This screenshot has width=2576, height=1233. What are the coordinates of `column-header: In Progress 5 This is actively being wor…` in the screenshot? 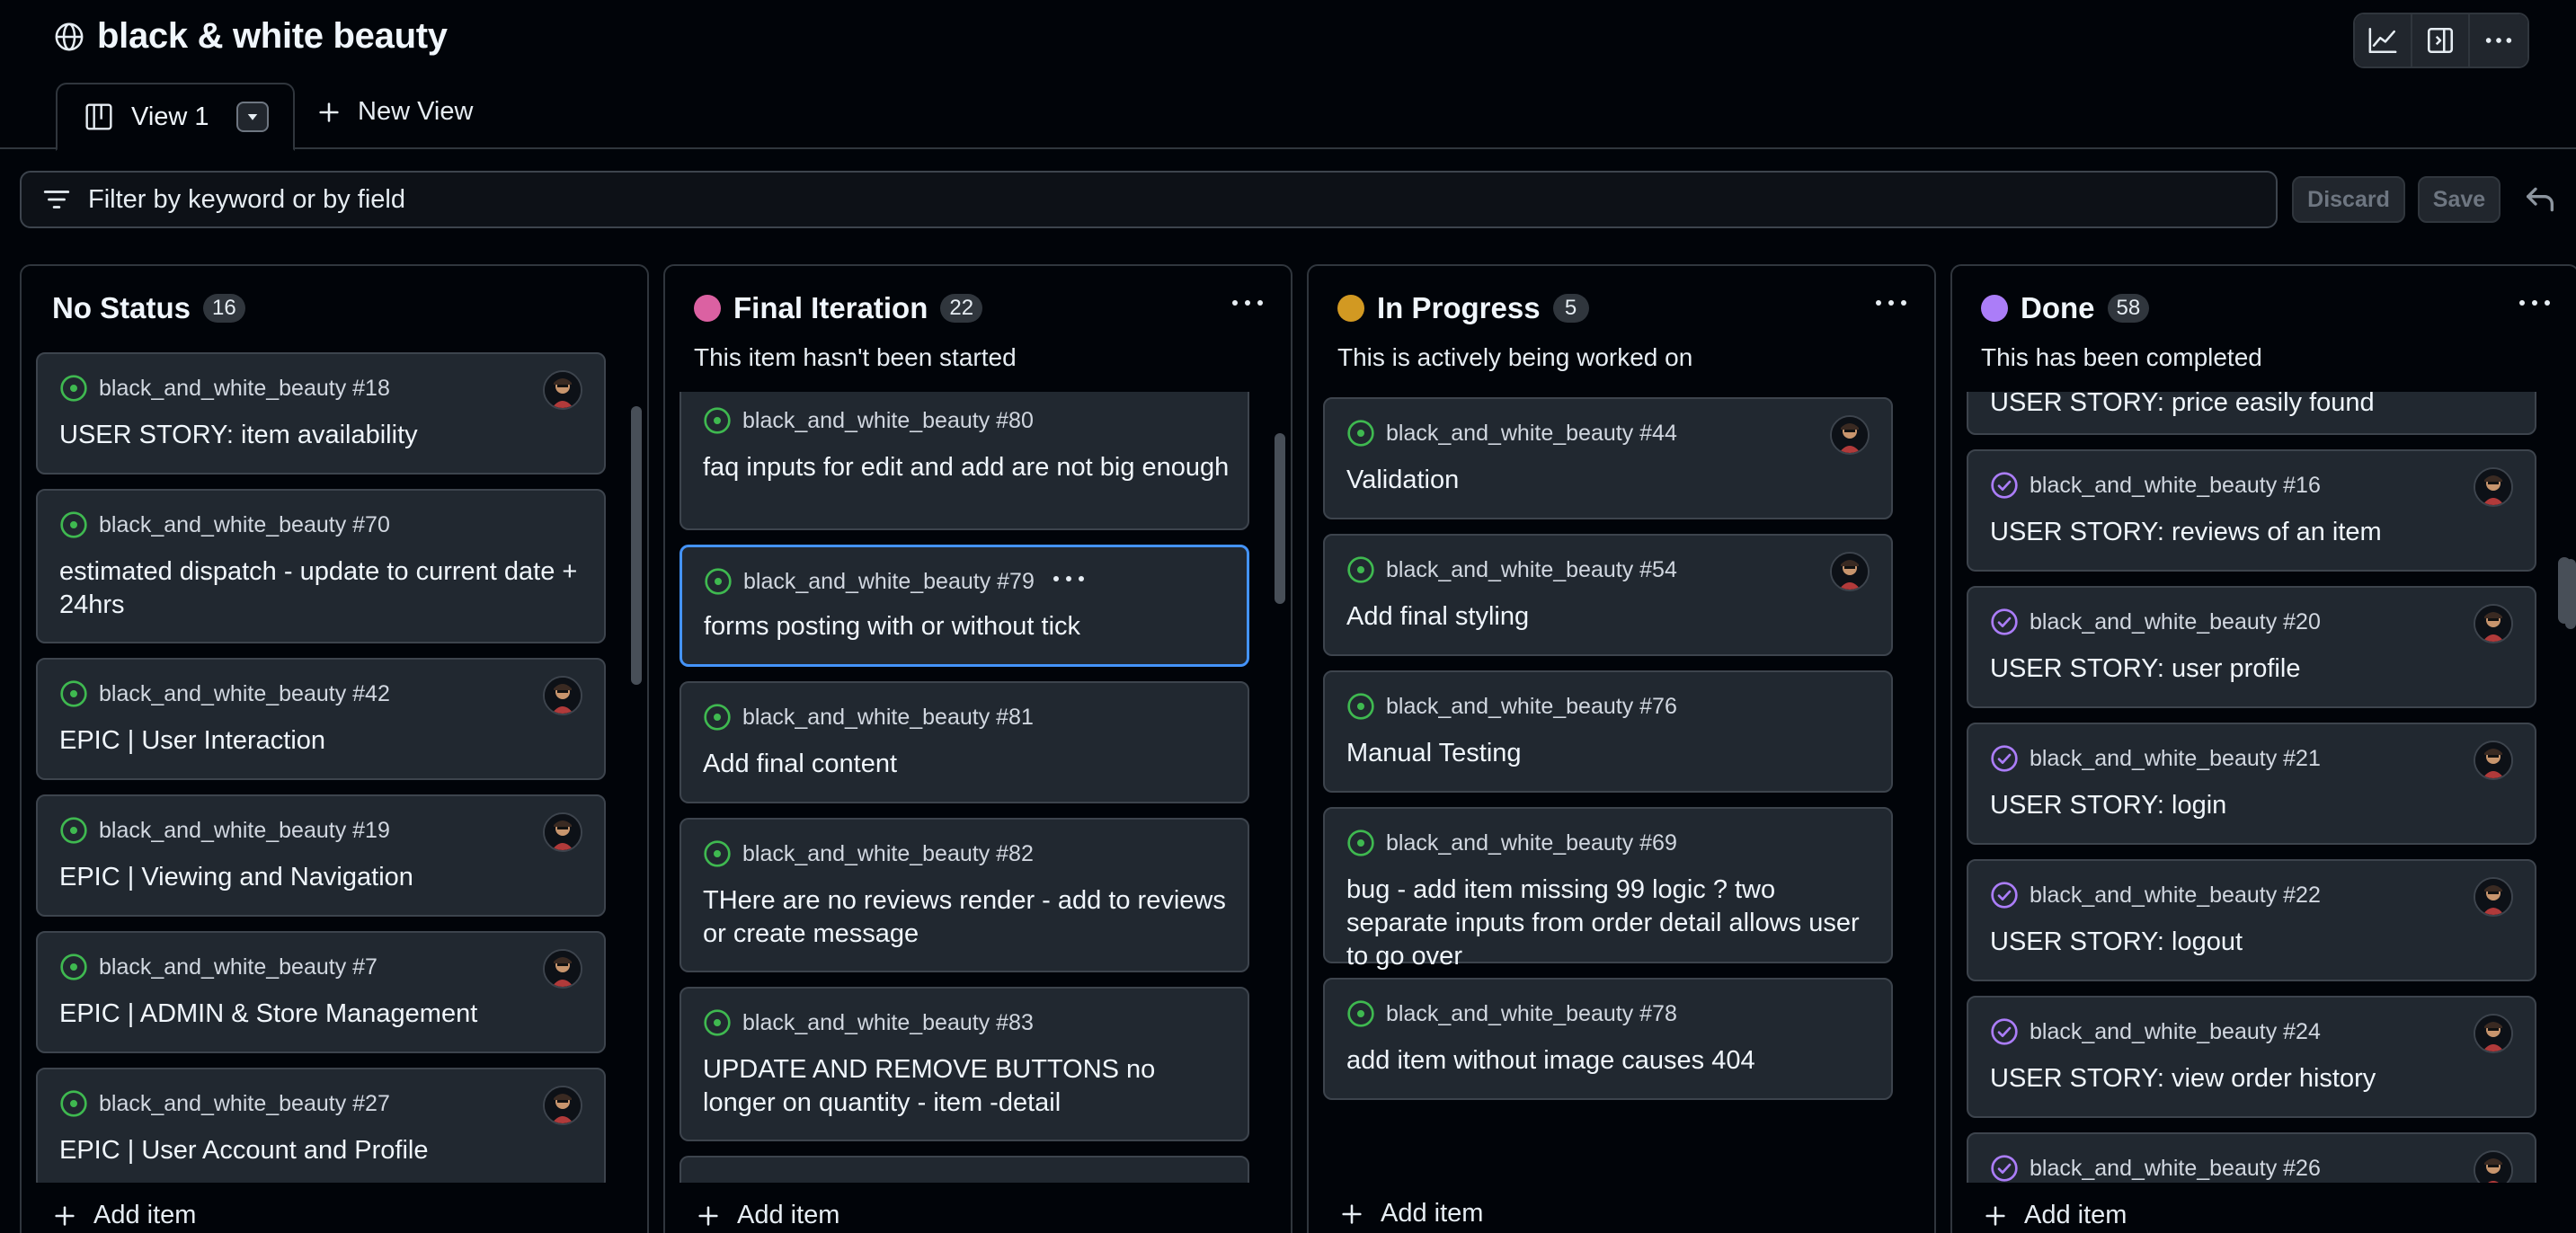 It's located at (1621, 329).